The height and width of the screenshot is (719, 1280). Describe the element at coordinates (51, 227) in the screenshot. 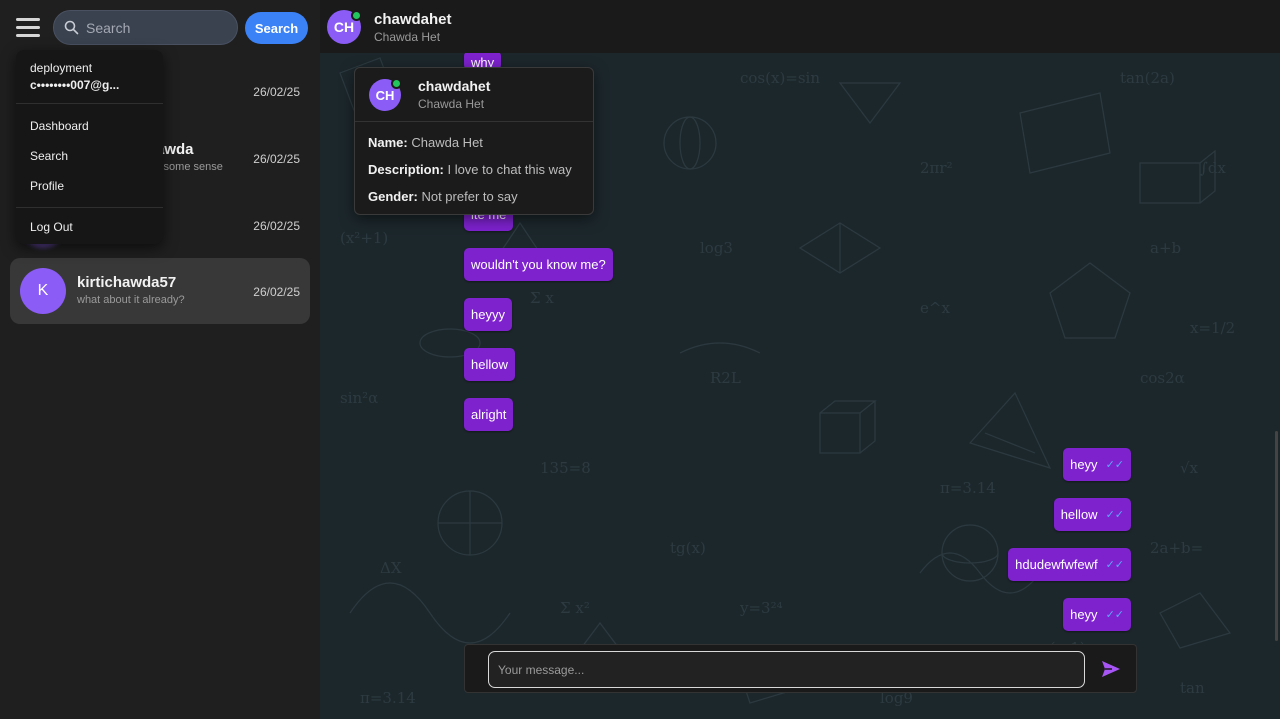

I see `menu-item-logout: Log Out` at that location.